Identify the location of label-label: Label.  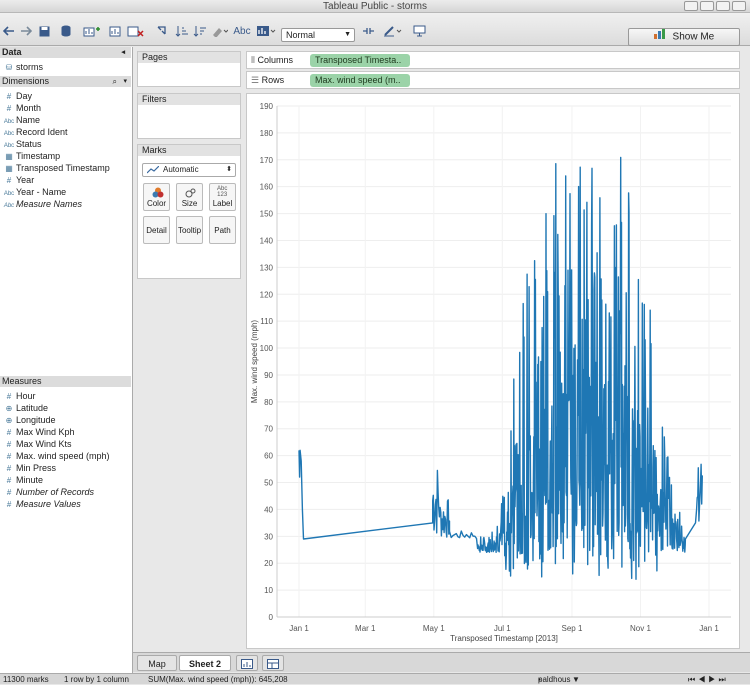
(222, 203).